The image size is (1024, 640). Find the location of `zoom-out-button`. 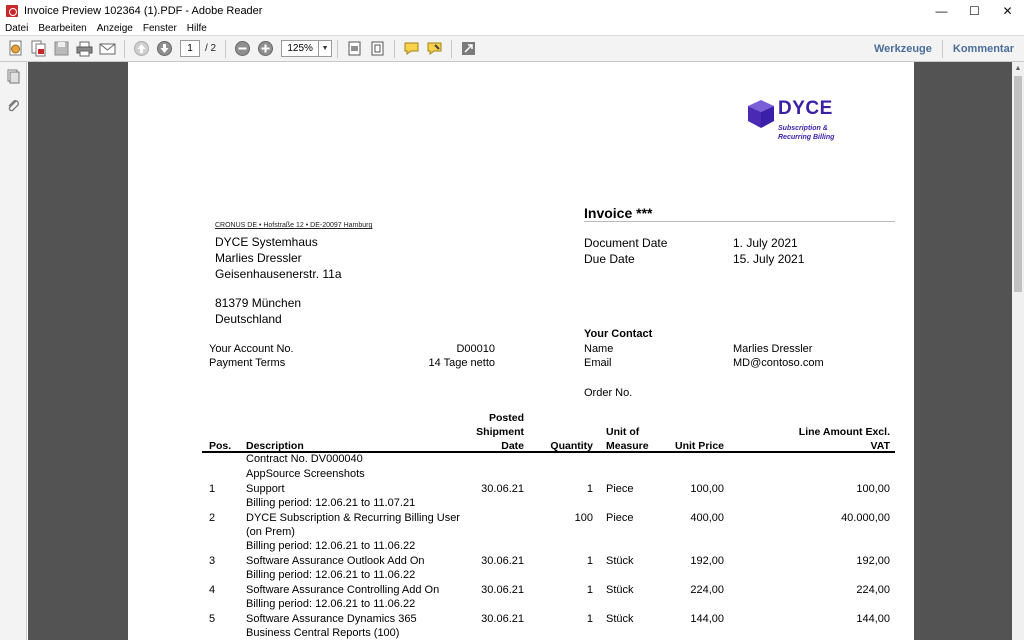

zoom-out-button is located at coordinates (242, 49).